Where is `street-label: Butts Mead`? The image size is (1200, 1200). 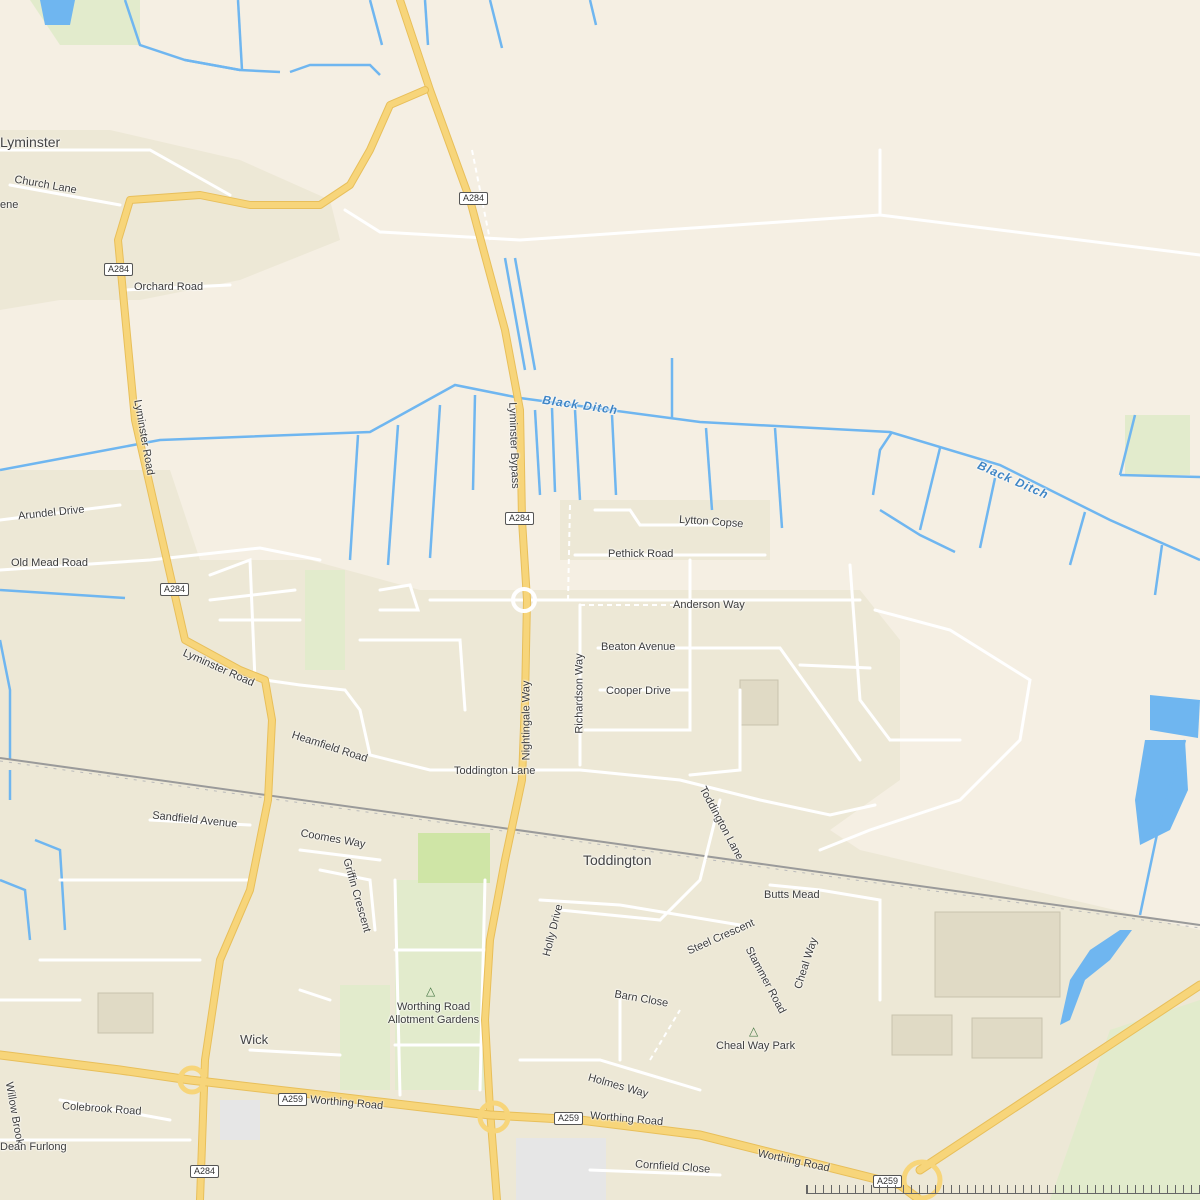
street-label: Butts Mead is located at coordinates (792, 895).